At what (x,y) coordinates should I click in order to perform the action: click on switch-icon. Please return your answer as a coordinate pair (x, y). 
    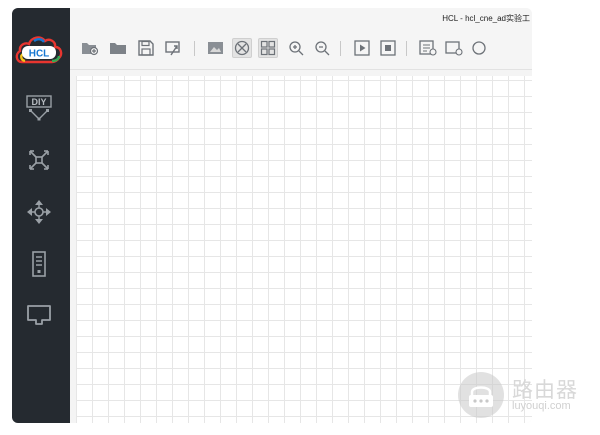
    Looking at the image, I should click on (39, 212).